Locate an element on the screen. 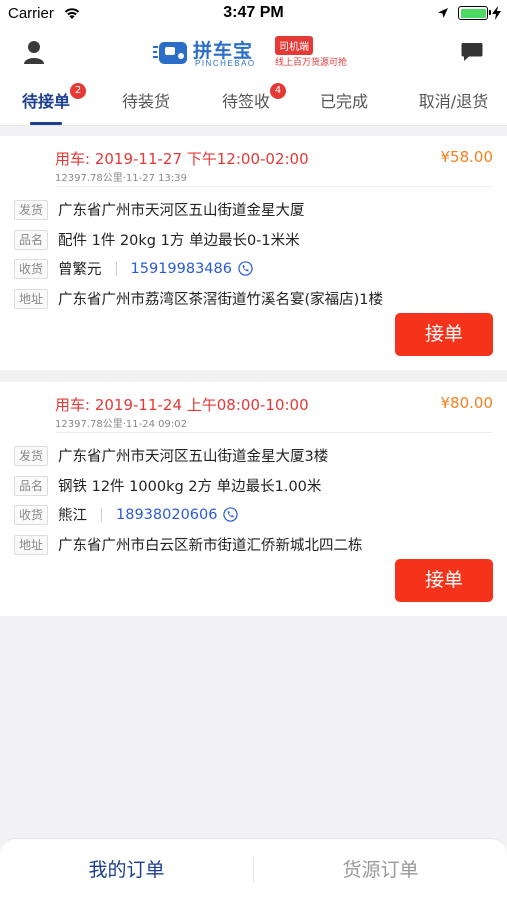  delivery-address: 广东省广州市荔湾区茶滘街道竹溪名宴(家福店)1楼 is located at coordinates (221, 300).